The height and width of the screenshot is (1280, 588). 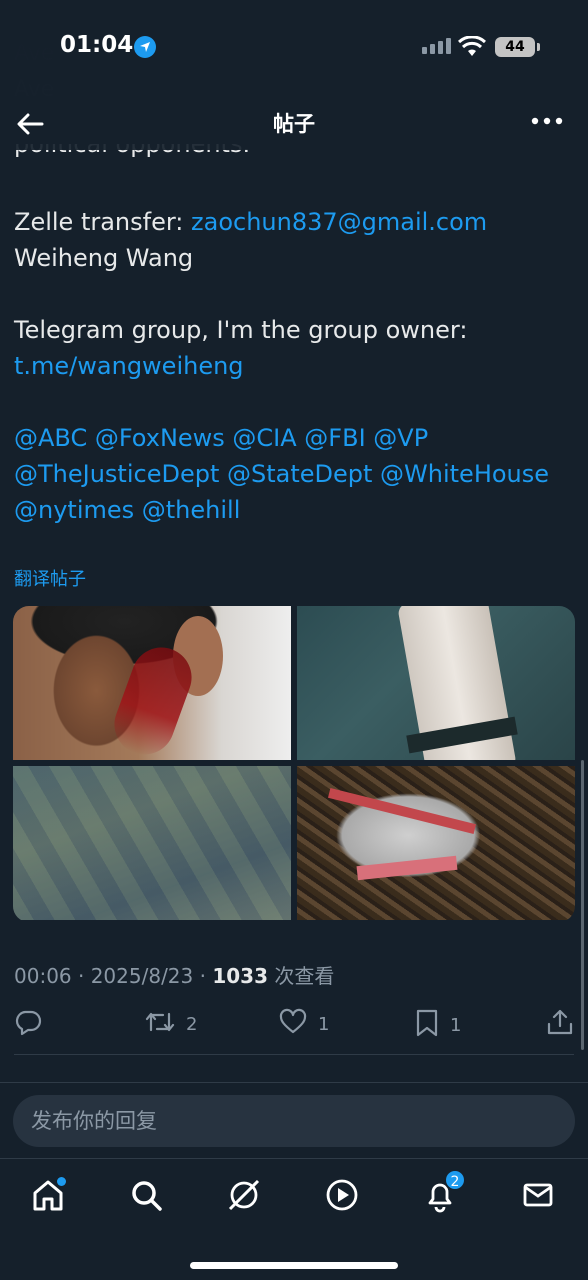 What do you see at coordinates (97, 45) in the screenshot?
I see `status-time: 01:04` at bounding box center [97, 45].